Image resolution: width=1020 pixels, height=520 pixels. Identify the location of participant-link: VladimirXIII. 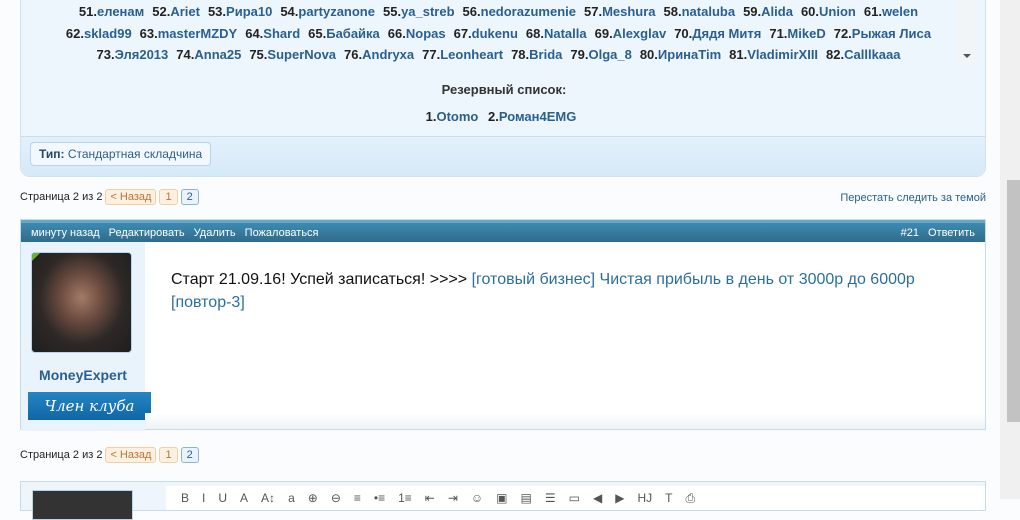
(782, 54).